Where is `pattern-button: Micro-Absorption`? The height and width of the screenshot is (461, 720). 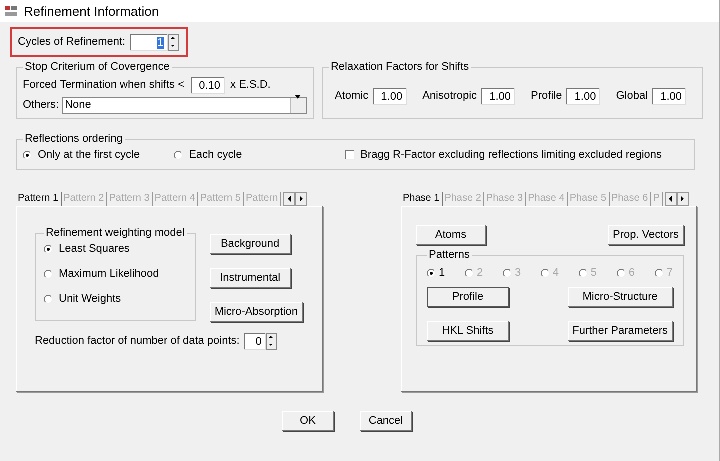 pattern-button: Micro-Absorption is located at coordinates (256, 312).